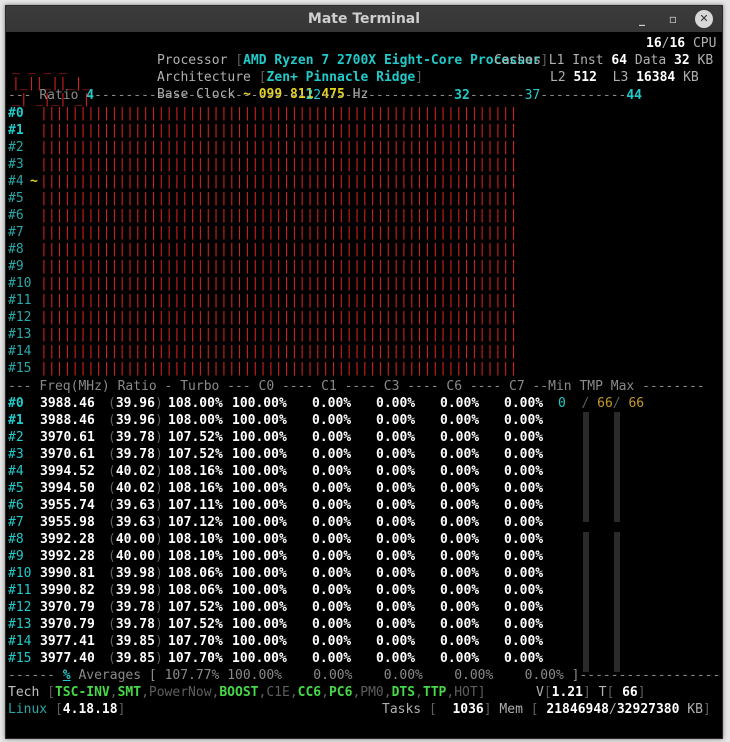 The image size is (730, 742). What do you see at coordinates (20, 658) in the screenshot?
I see `core-id: #15` at bounding box center [20, 658].